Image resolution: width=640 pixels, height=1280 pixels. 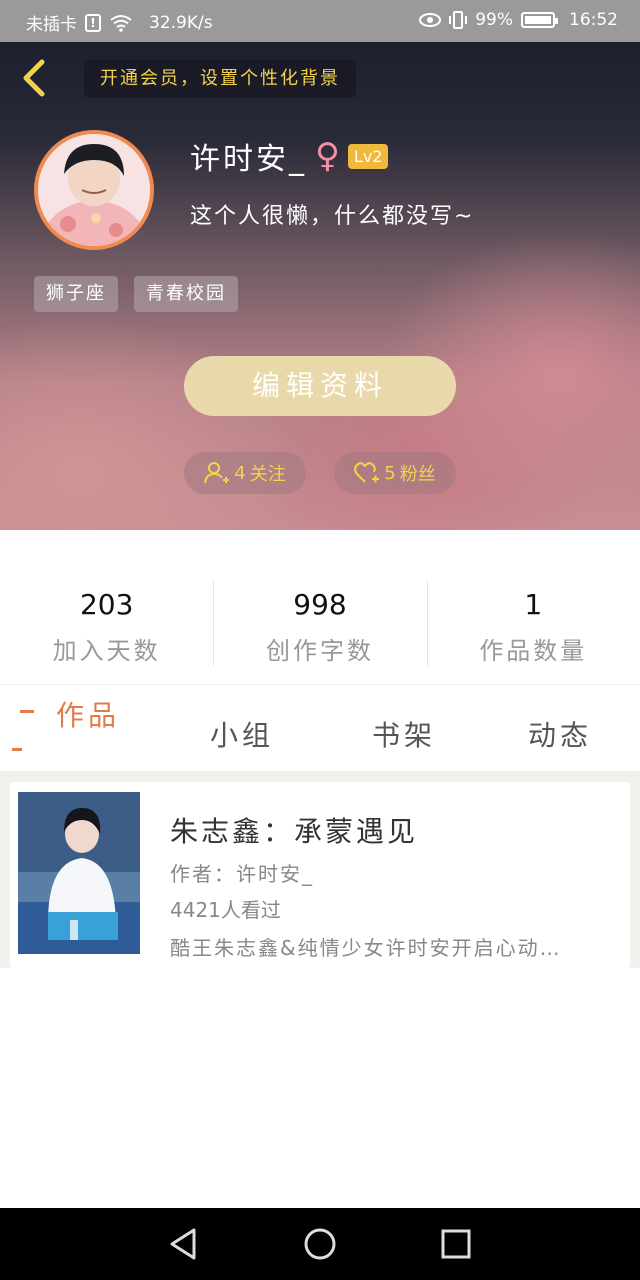 I want to click on stat-word-count: 998 创作字数, so click(x=319, y=607).